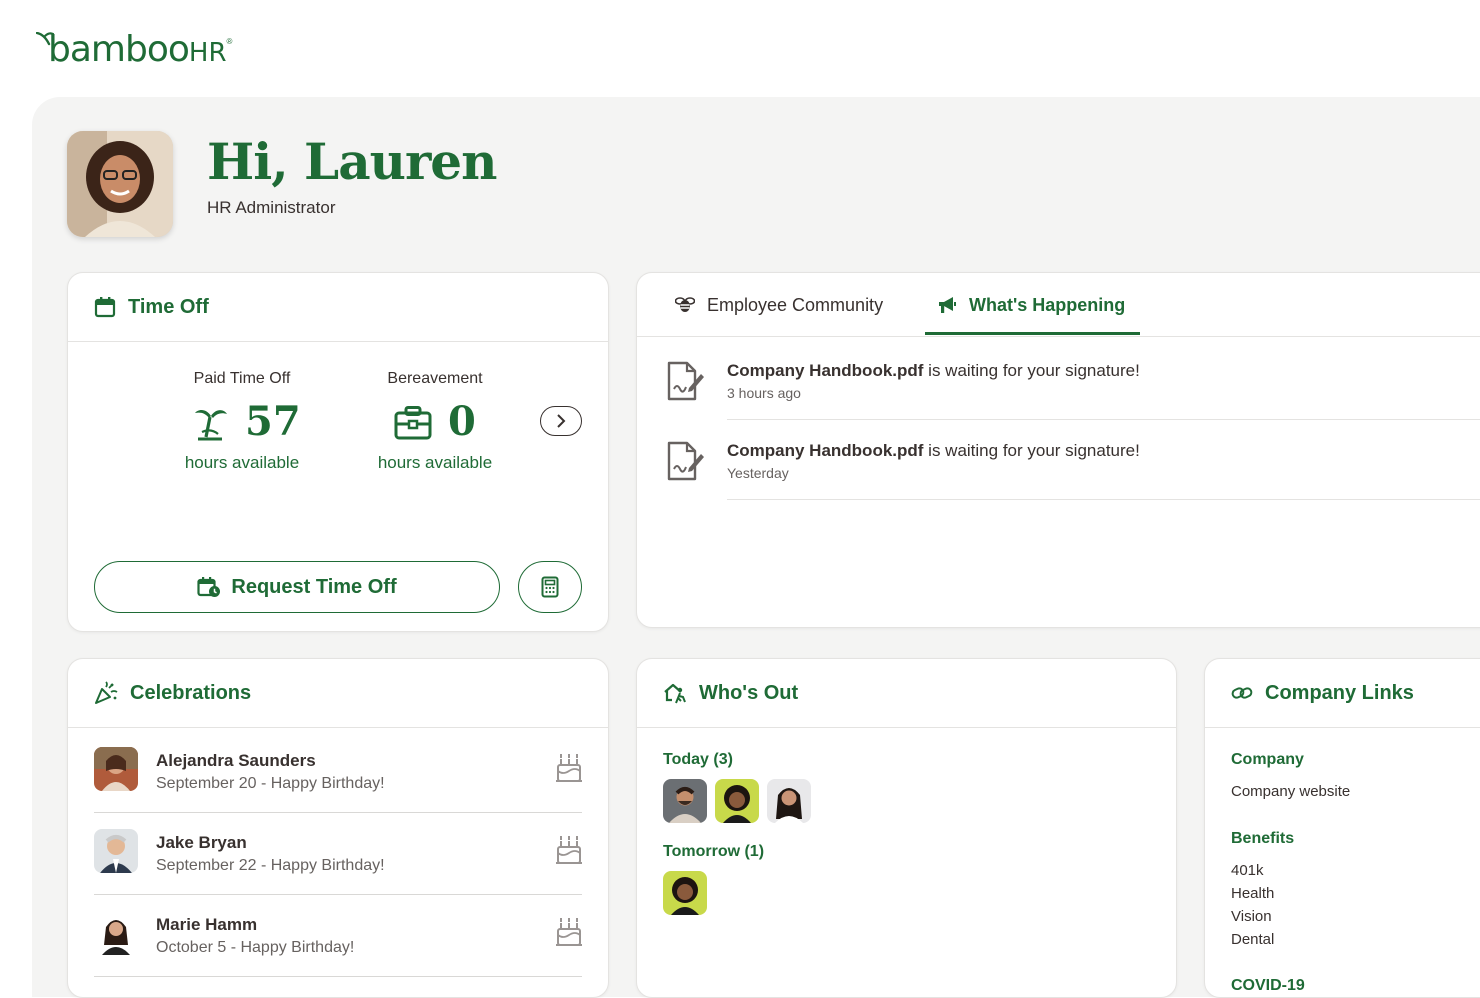 This screenshot has width=1480, height=998. Describe the element at coordinates (352, 161) in the screenshot. I see `greeting-heading: Hi, Lauren` at that location.